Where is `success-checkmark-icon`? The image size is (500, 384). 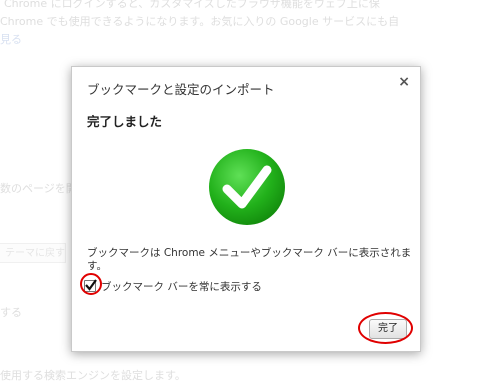
success-checkmark-icon is located at coordinates (247, 187).